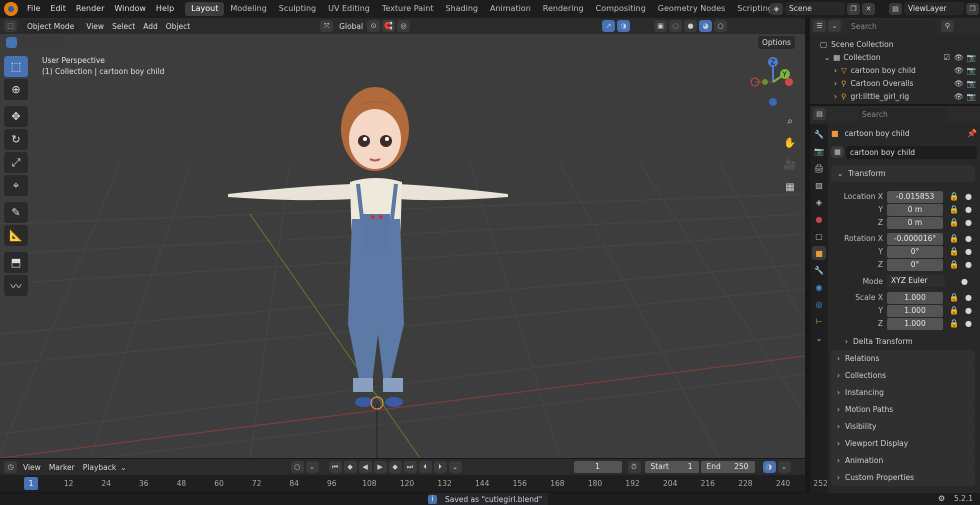 This screenshot has width=980, height=505. I want to click on outliner-search-input: Search, so click(892, 26).